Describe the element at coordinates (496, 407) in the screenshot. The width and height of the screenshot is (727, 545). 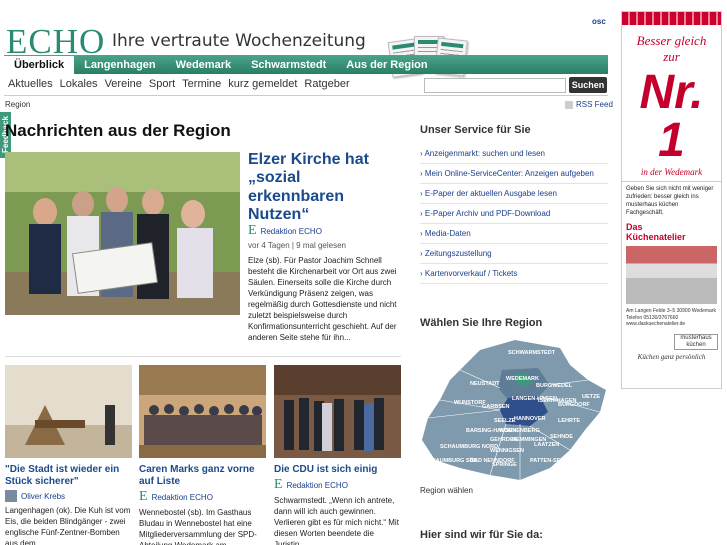
I see `region-label: GARBSEN` at that location.